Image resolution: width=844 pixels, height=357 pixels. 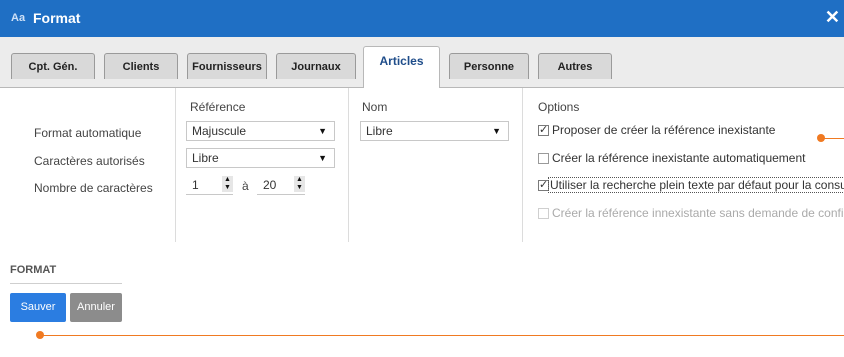 I want to click on tab-cpt-gen: Cpt. Gén., so click(x=53, y=66).